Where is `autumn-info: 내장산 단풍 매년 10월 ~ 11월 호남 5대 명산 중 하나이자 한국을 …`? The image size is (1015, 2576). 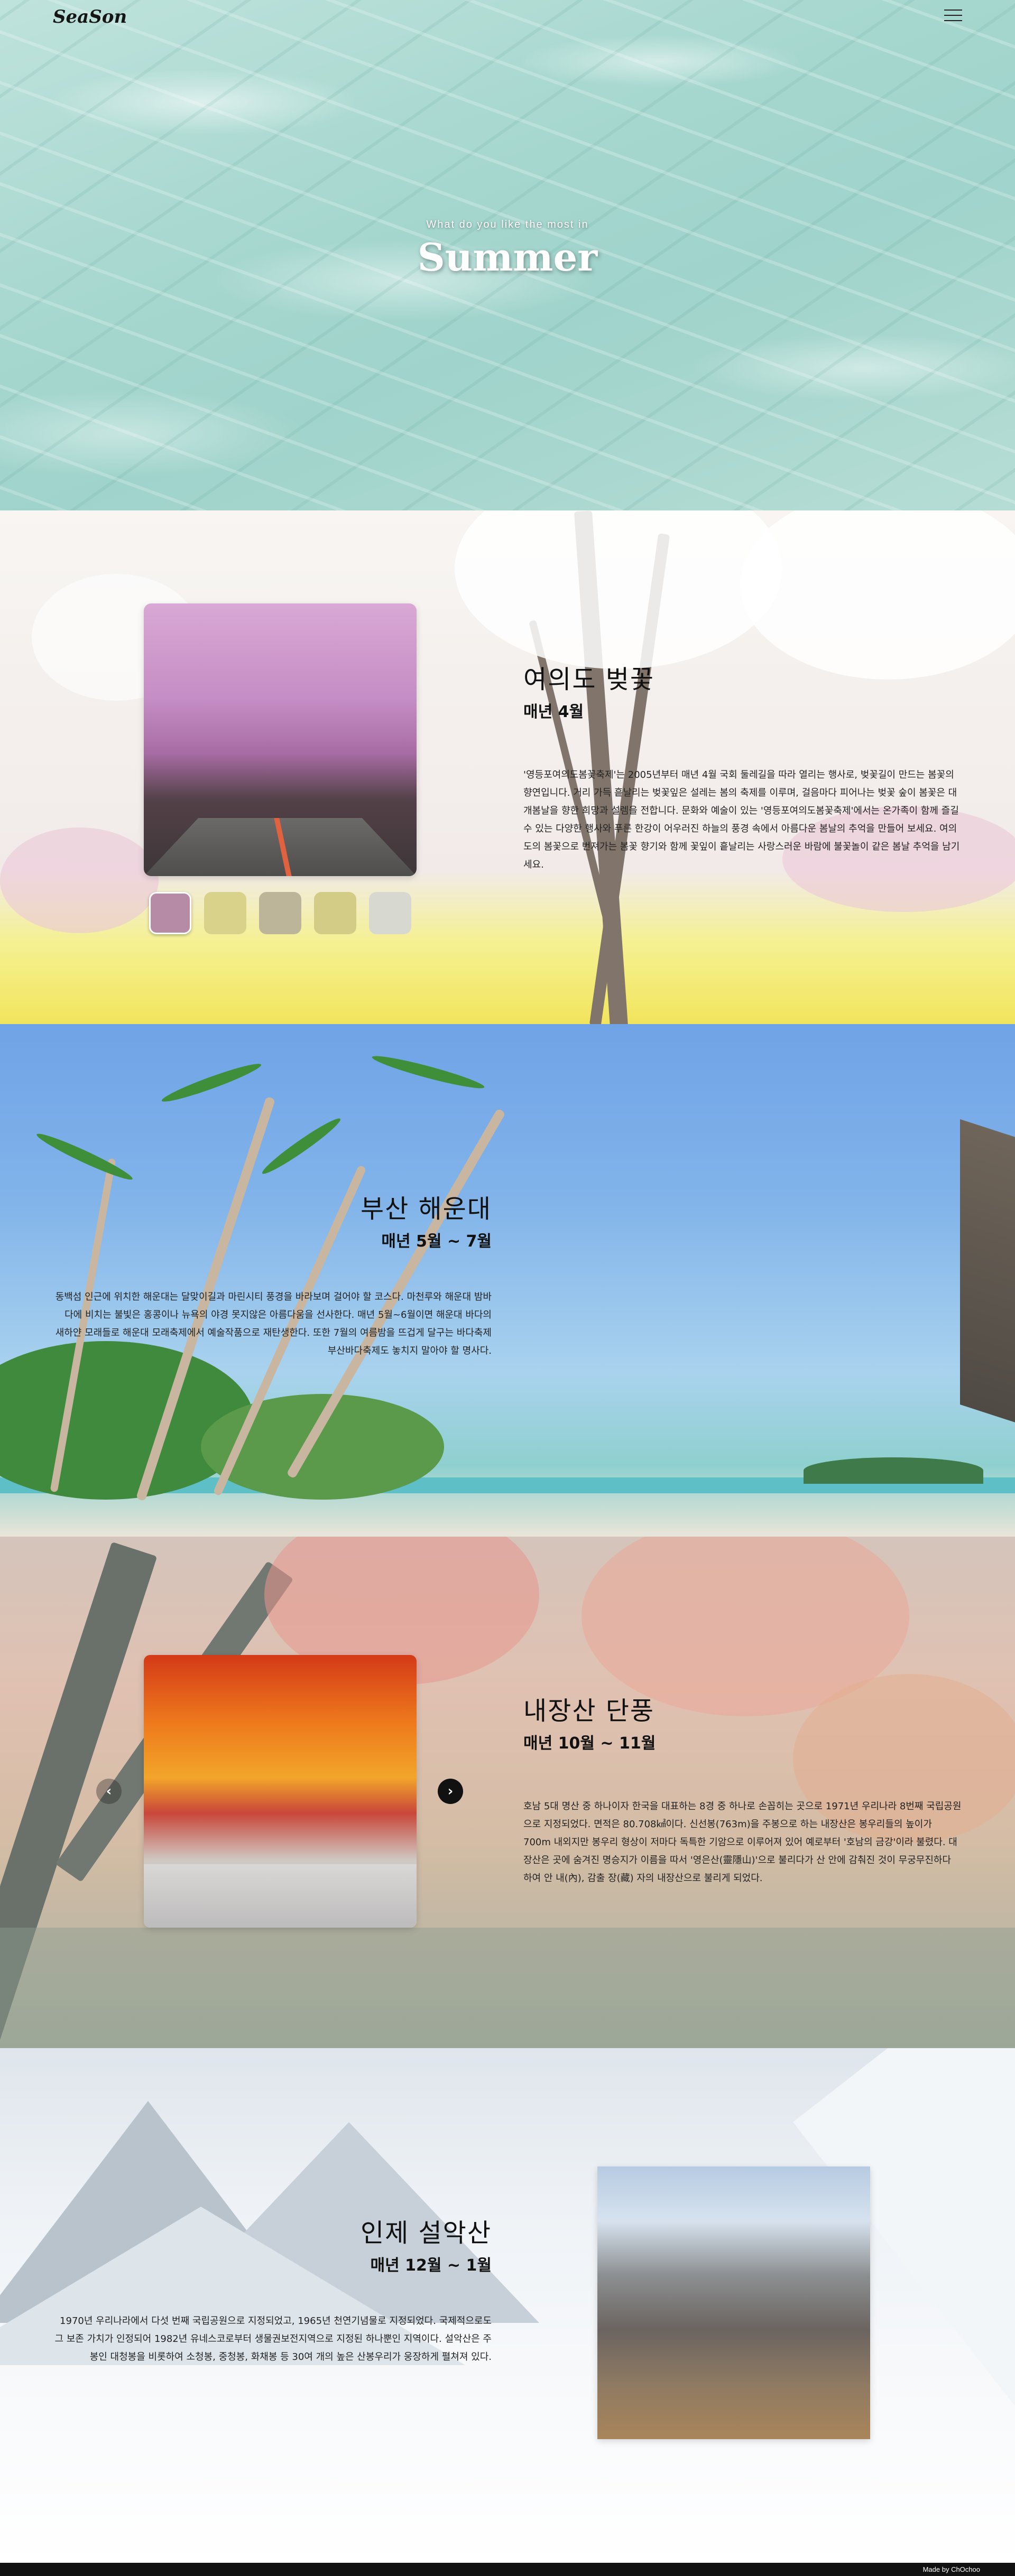
autumn-info: 내장산 단풍 매년 10월 ~ 11월 호남 5대 명산 중 하나이자 한국을 … is located at coordinates (742, 1788).